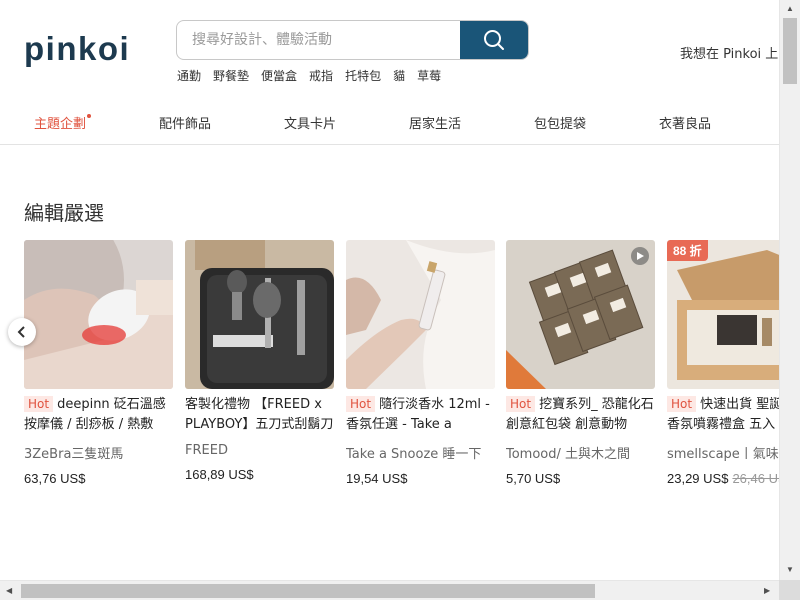  I want to click on product-title: Hot隨行淡香水 12ml - 香氛任選 - Take a Snooze, so click(420, 415).